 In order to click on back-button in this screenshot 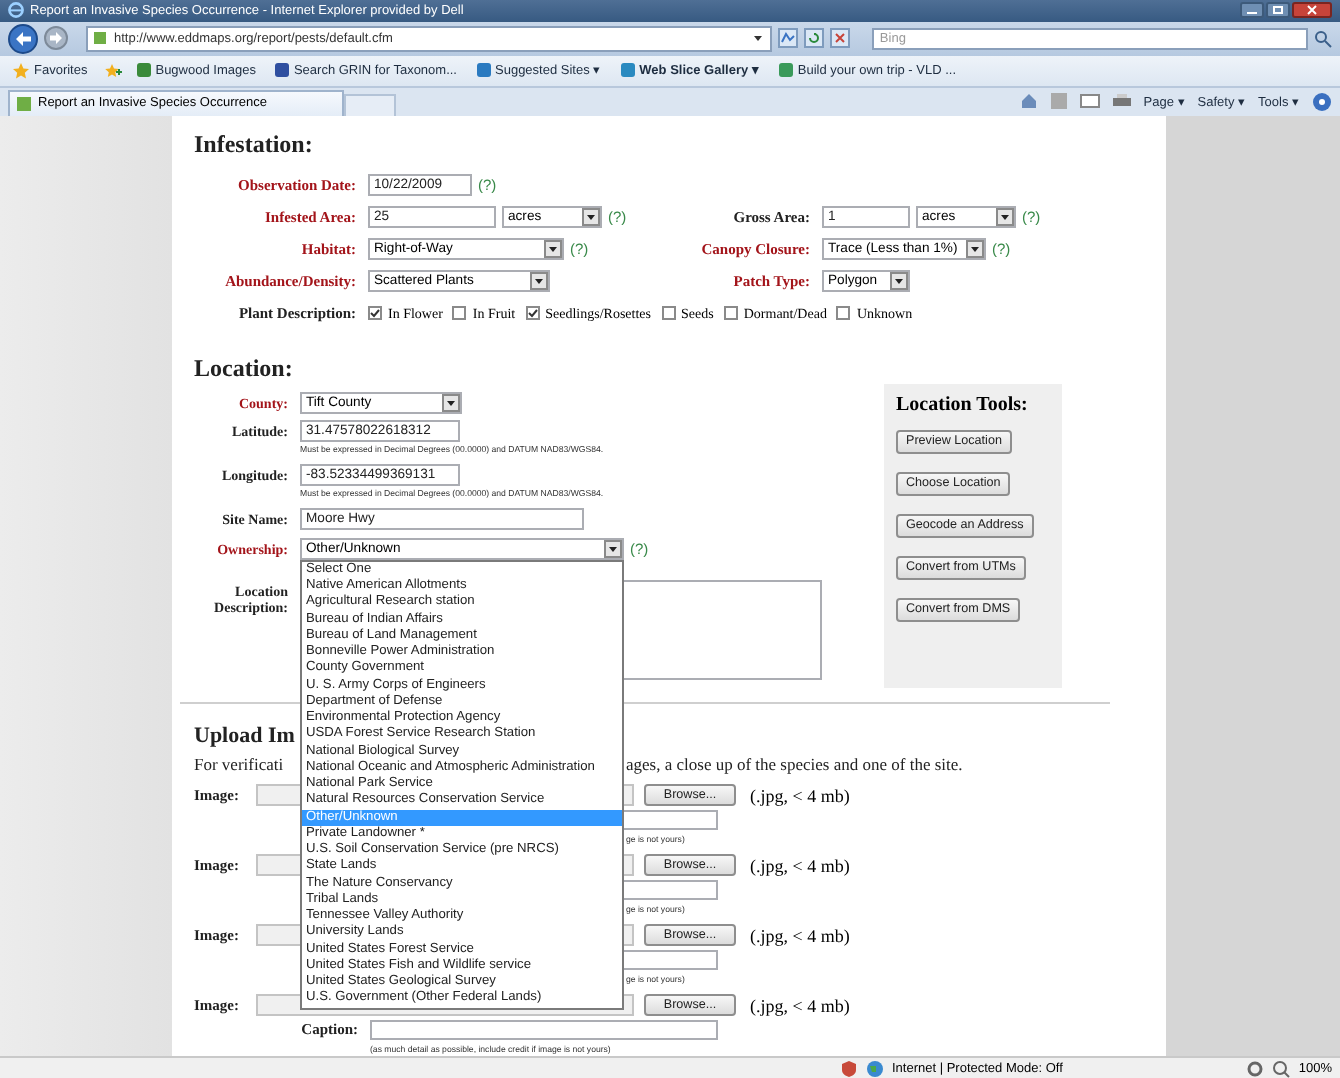, I will do `click(23, 38)`.